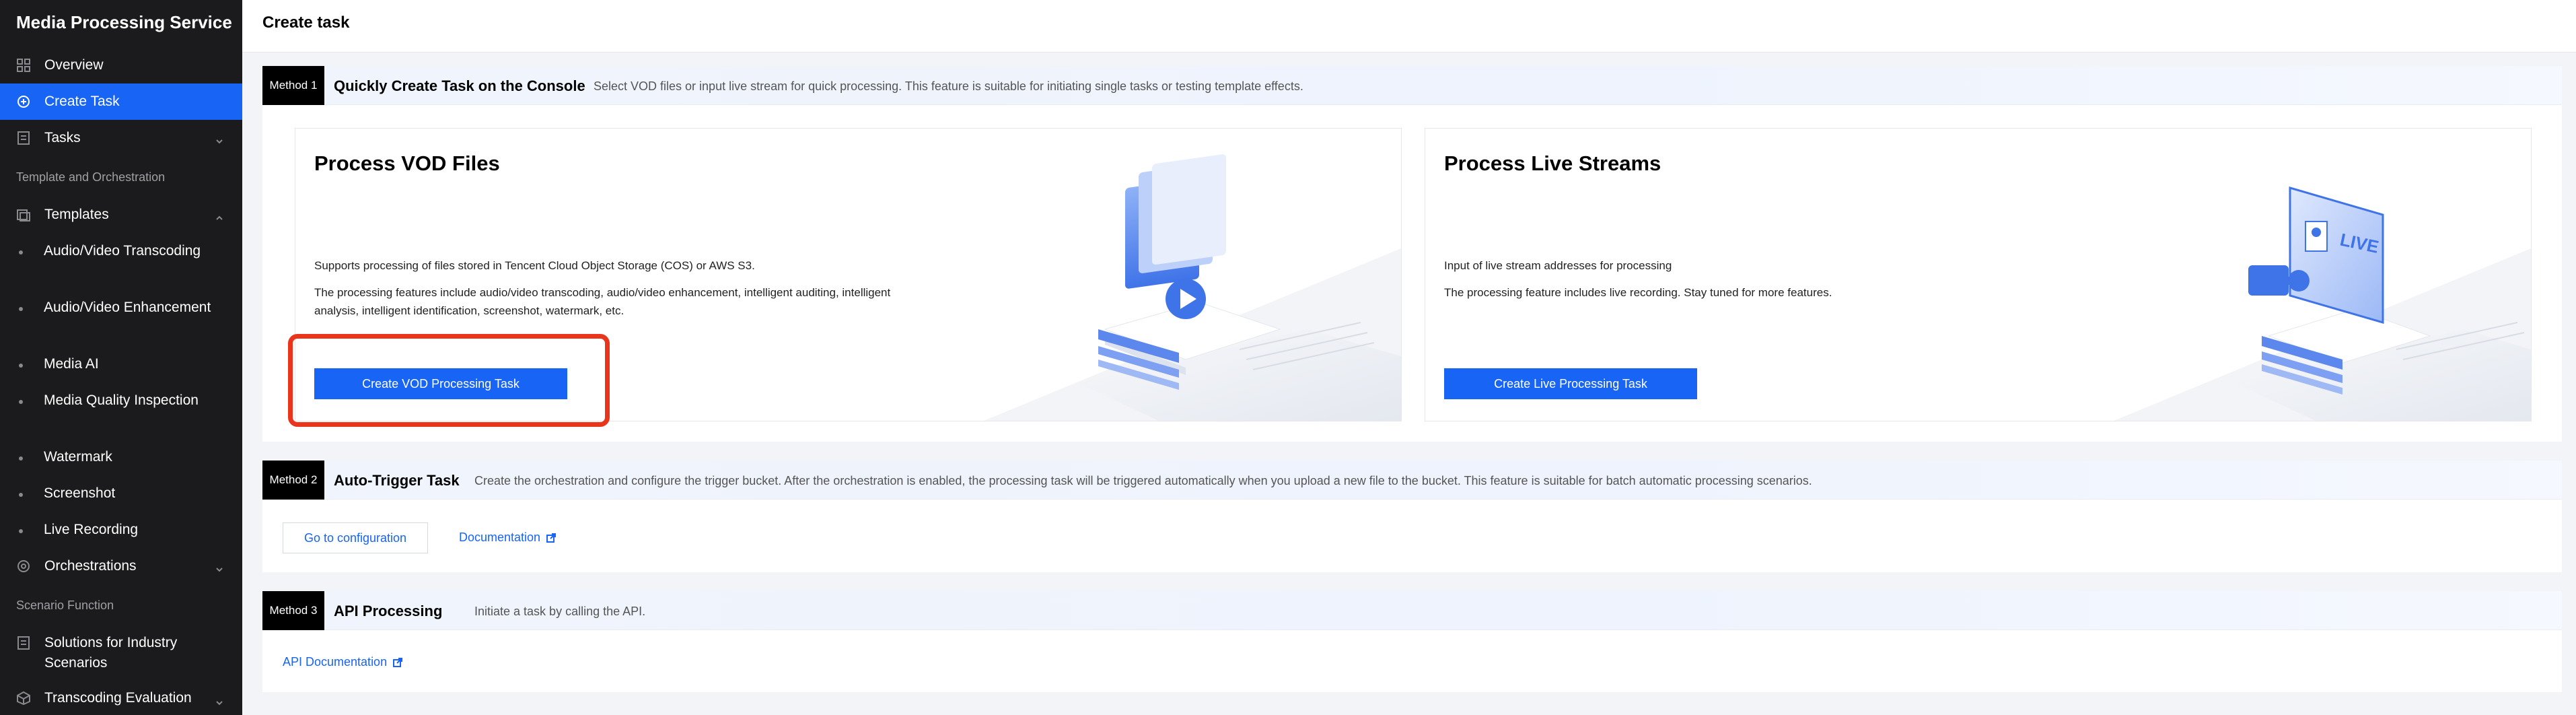  I want to click on method-title: Quickly Create Task on the Console, so click(459, 85).